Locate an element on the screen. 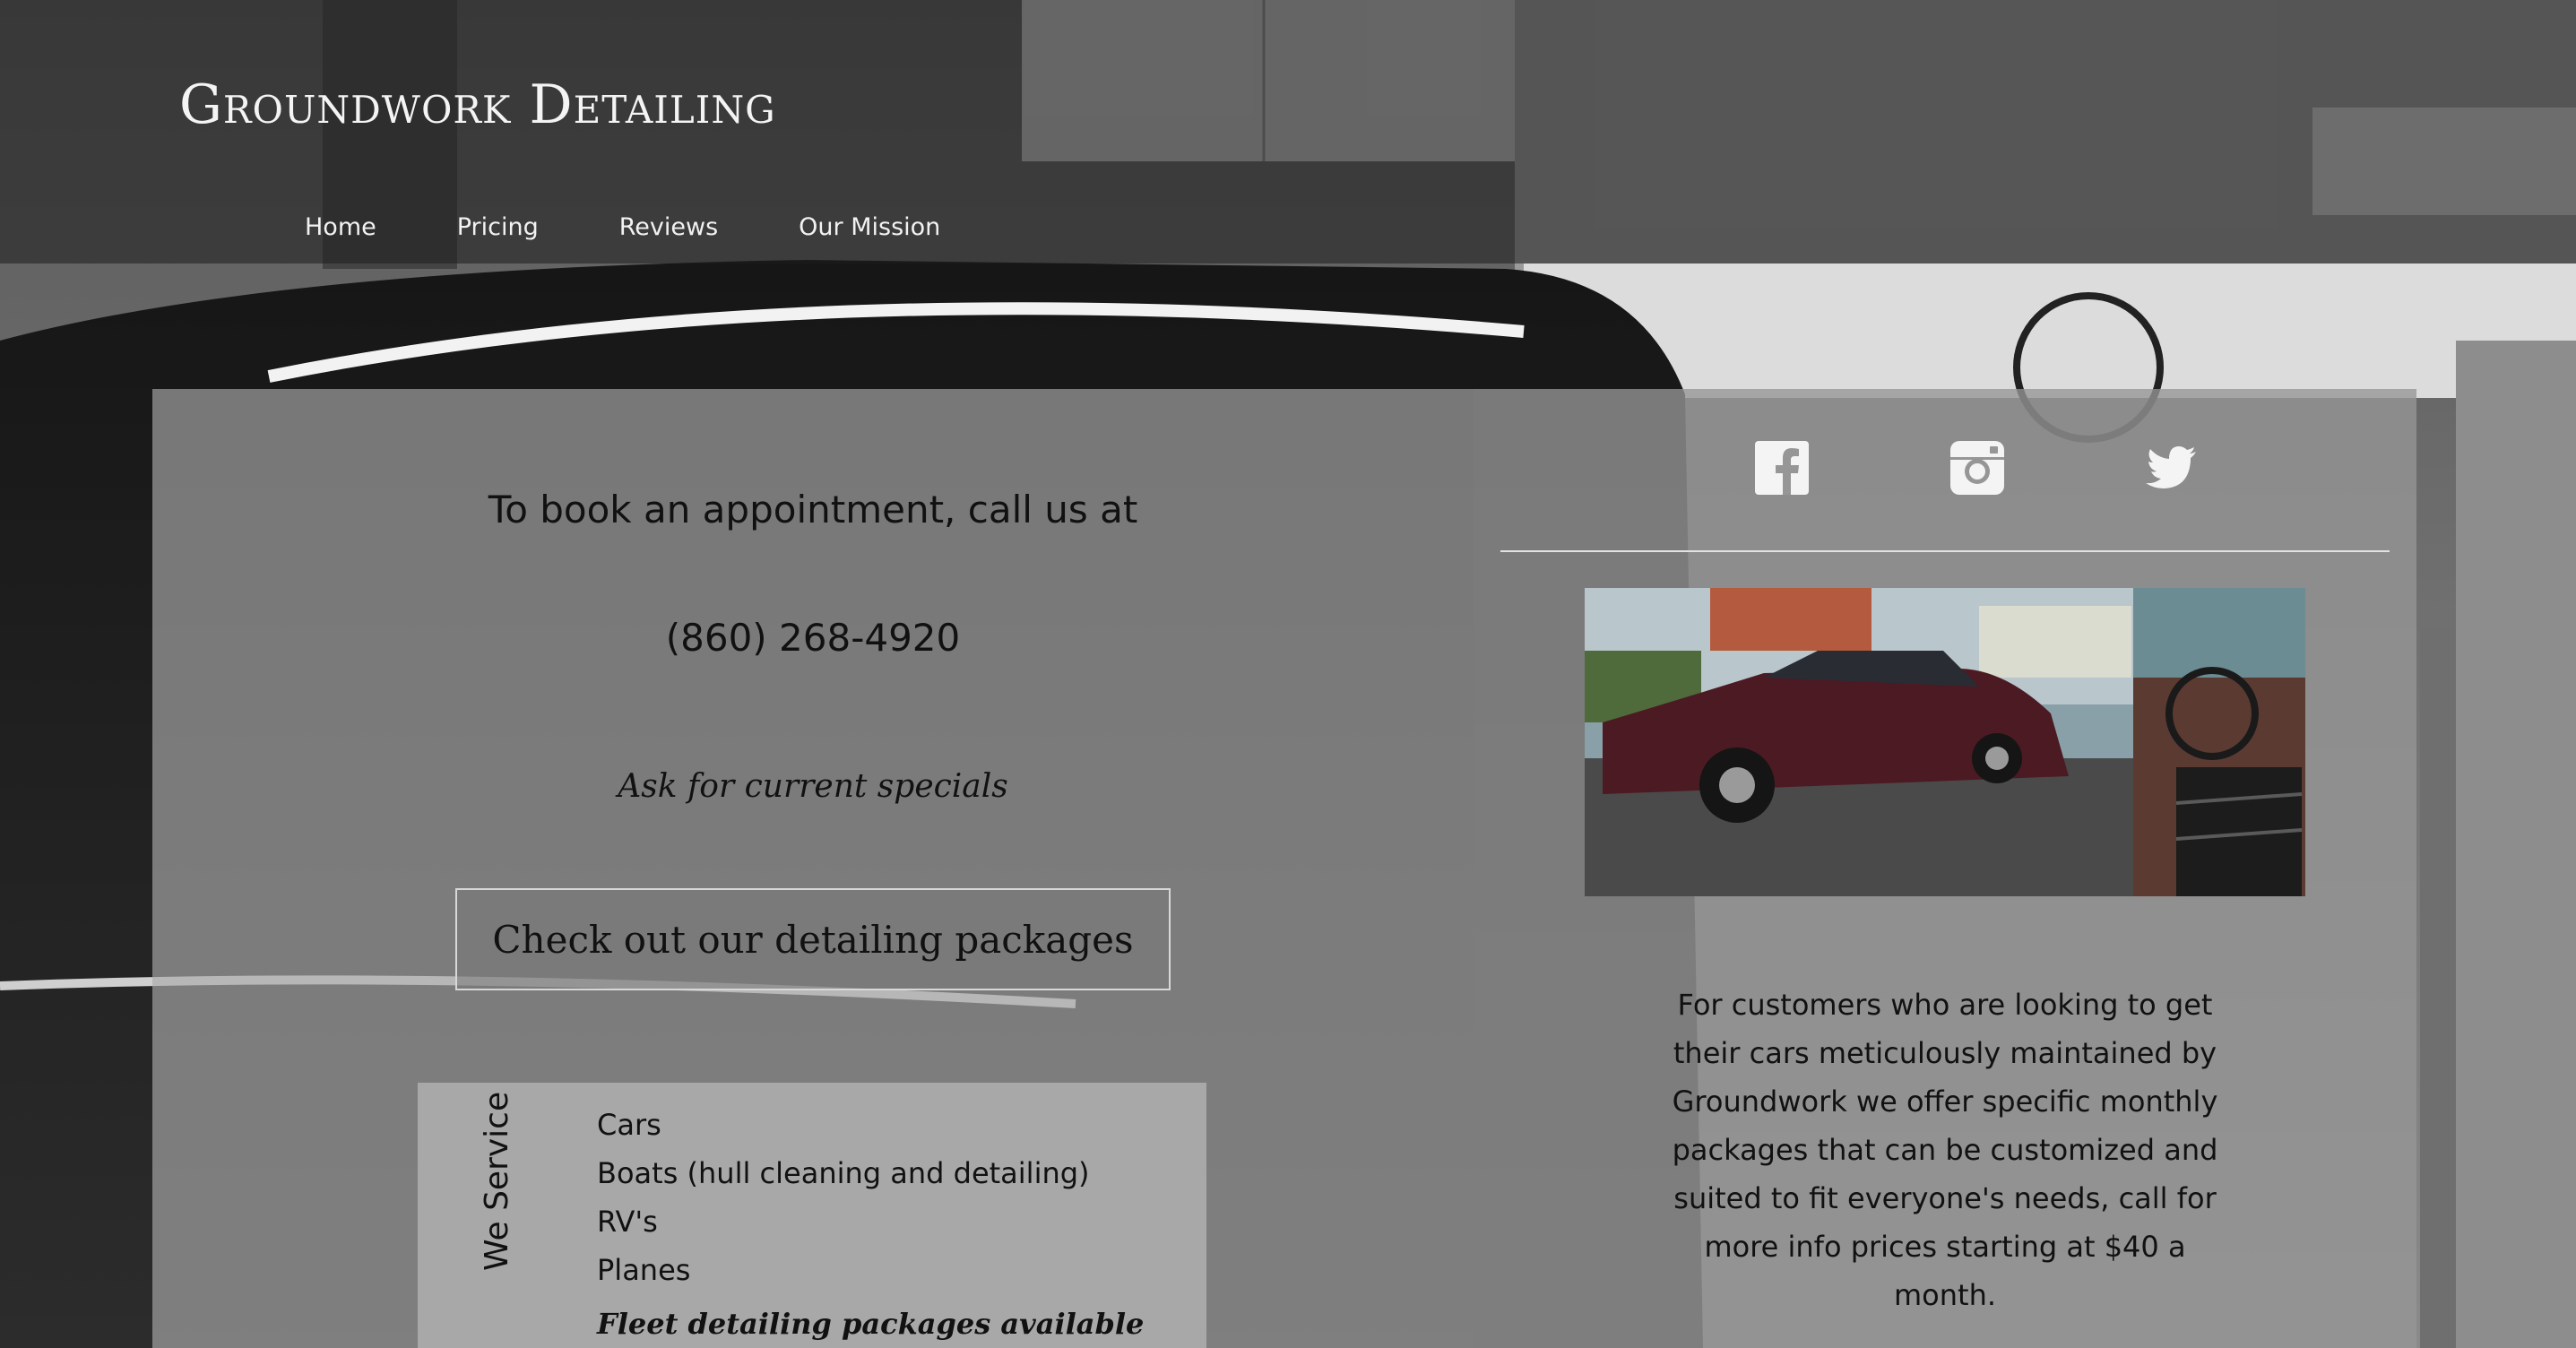  nav-reviews: Reviews is located at coordinates (668, 227).